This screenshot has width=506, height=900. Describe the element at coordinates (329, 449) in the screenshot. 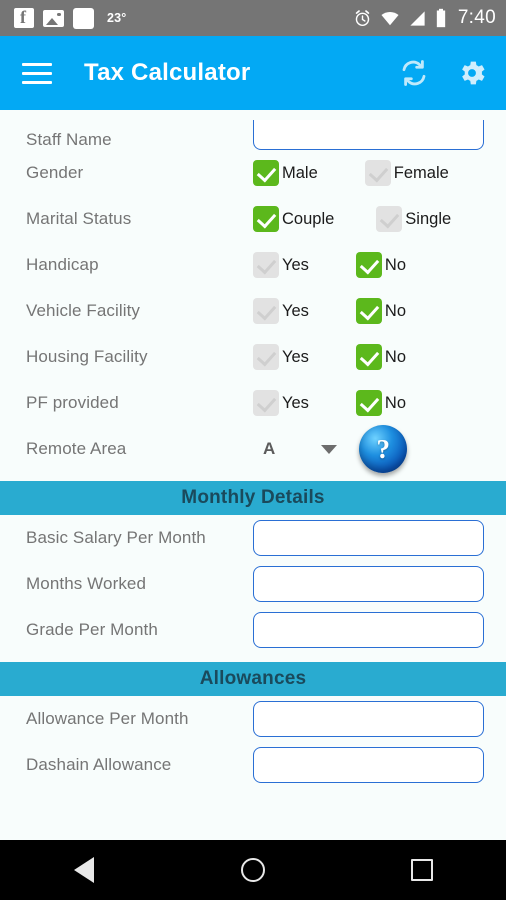

I see `chevron-down-icon` at that location.